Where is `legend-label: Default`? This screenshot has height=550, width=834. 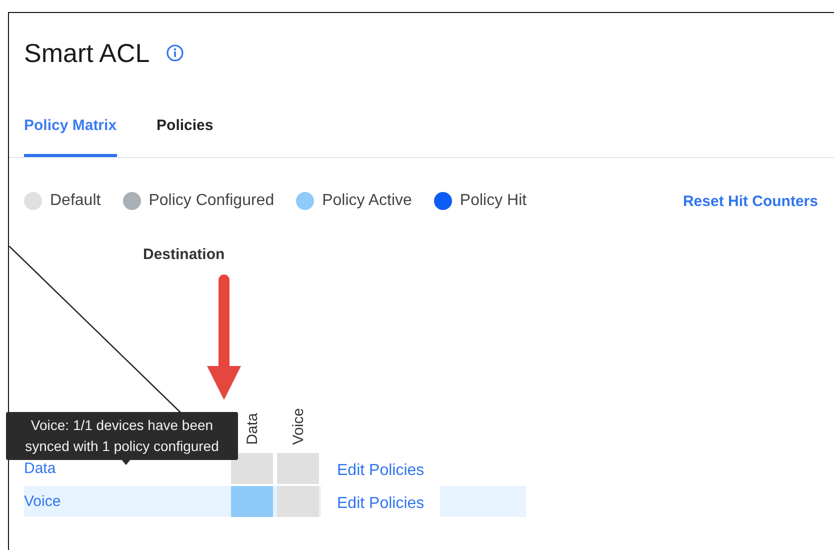
legend-label: Default is located at coordinates (75, 201).